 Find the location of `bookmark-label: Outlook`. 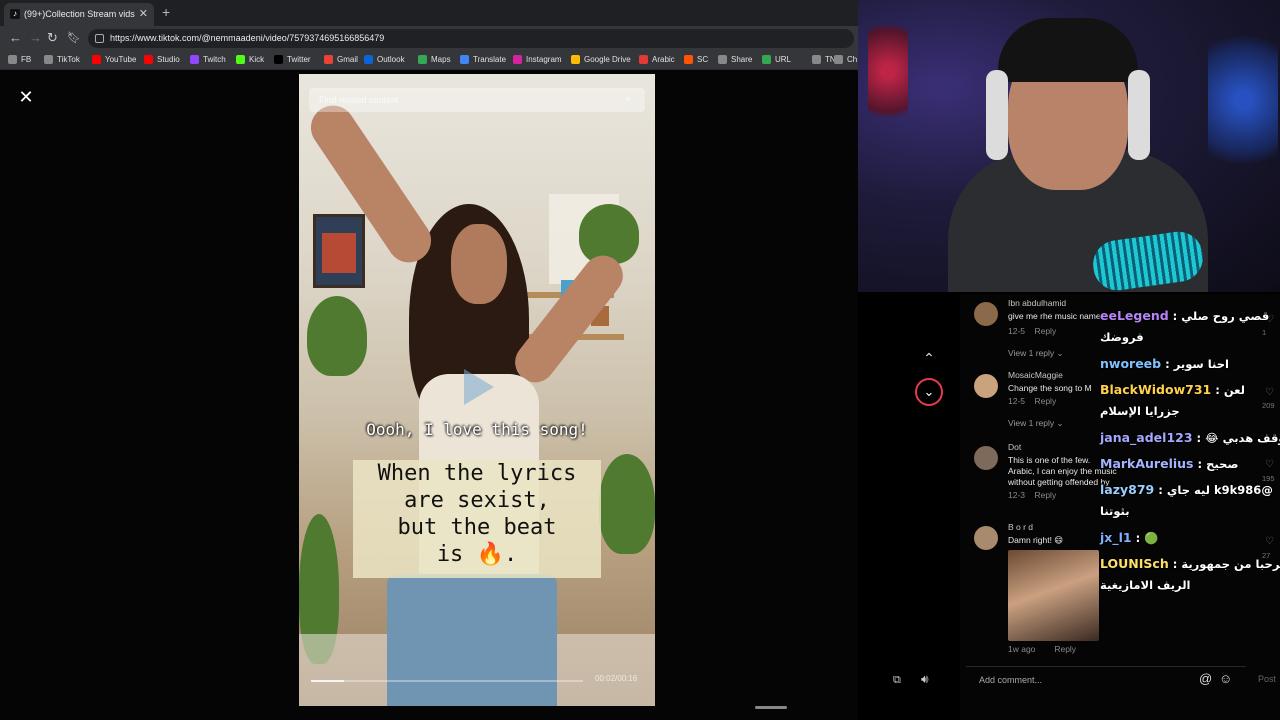

bookmark-label: Outlook is located at coordinates (391, 59).